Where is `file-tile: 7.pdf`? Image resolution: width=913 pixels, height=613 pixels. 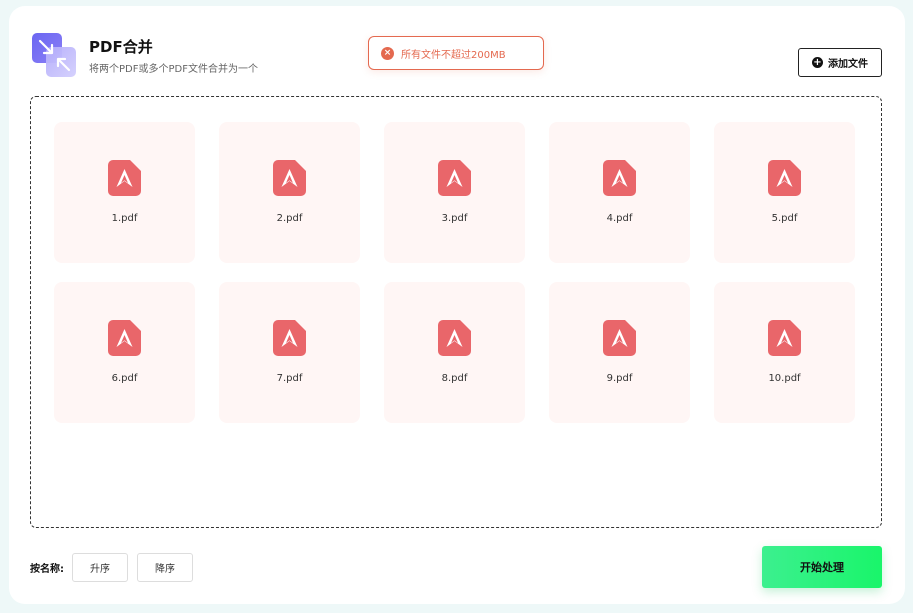 file-tile: 7.pdf is located at coordinates (289, 352).